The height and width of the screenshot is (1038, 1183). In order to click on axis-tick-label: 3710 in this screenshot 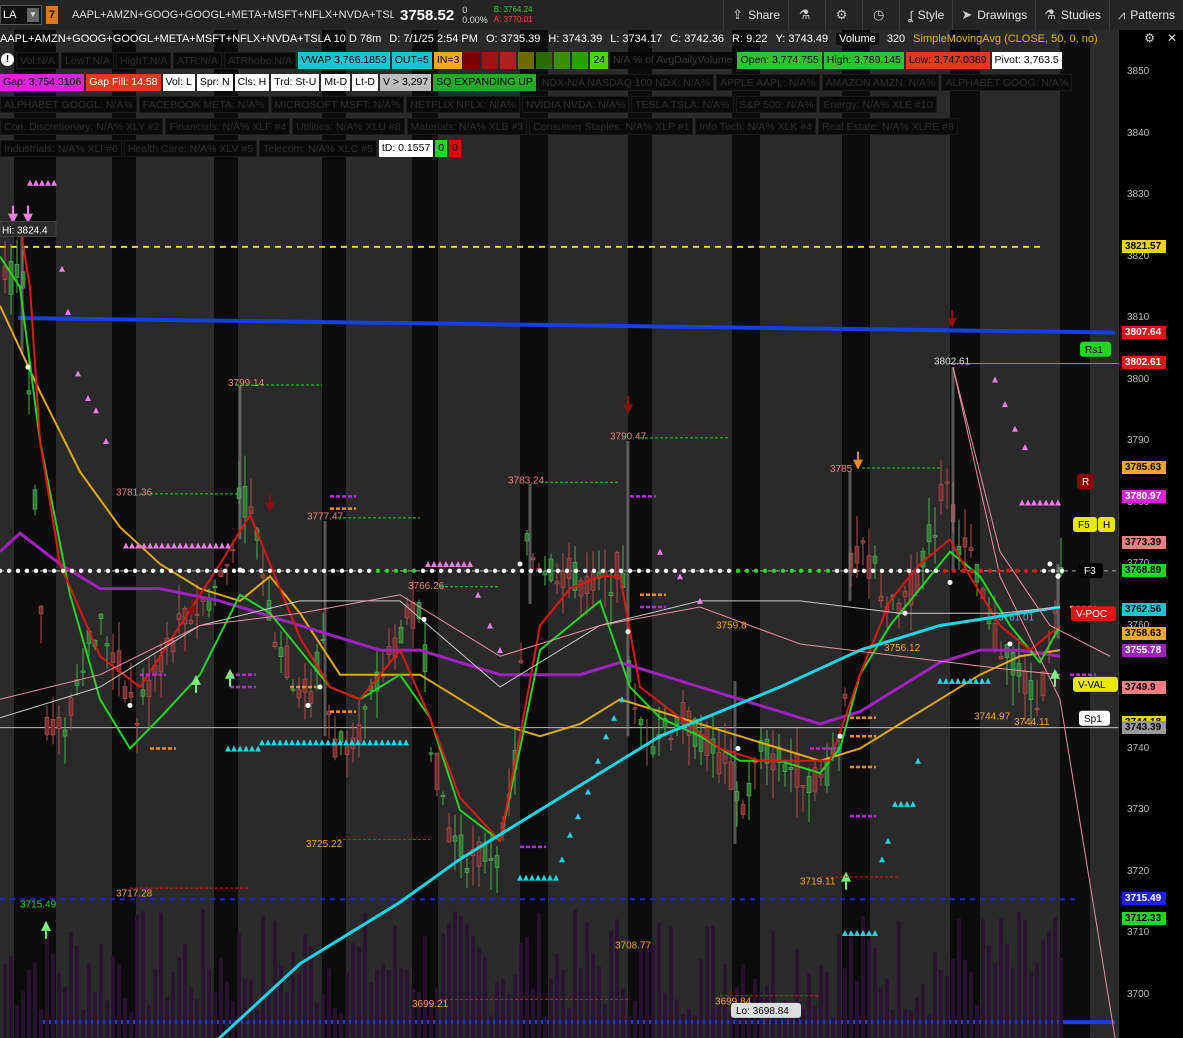, I will do `click(1138, 932)`.